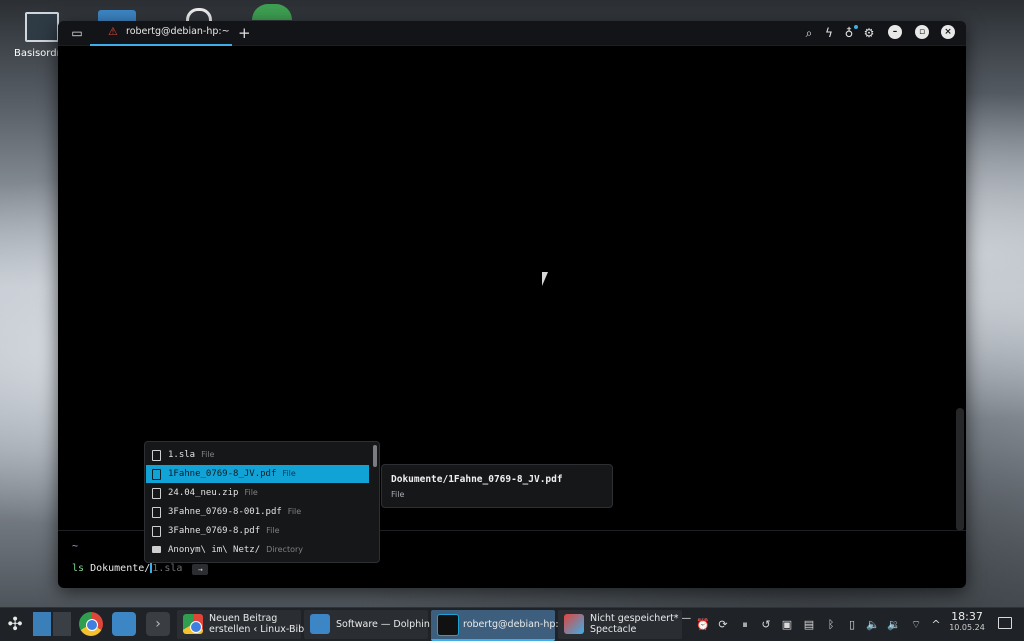 This screenshot has height=641, width=1024. What do you see at coordinates (967, 616) in the screenshot?
I see `clock-time: 18:37` at bounding box center [967, 616].